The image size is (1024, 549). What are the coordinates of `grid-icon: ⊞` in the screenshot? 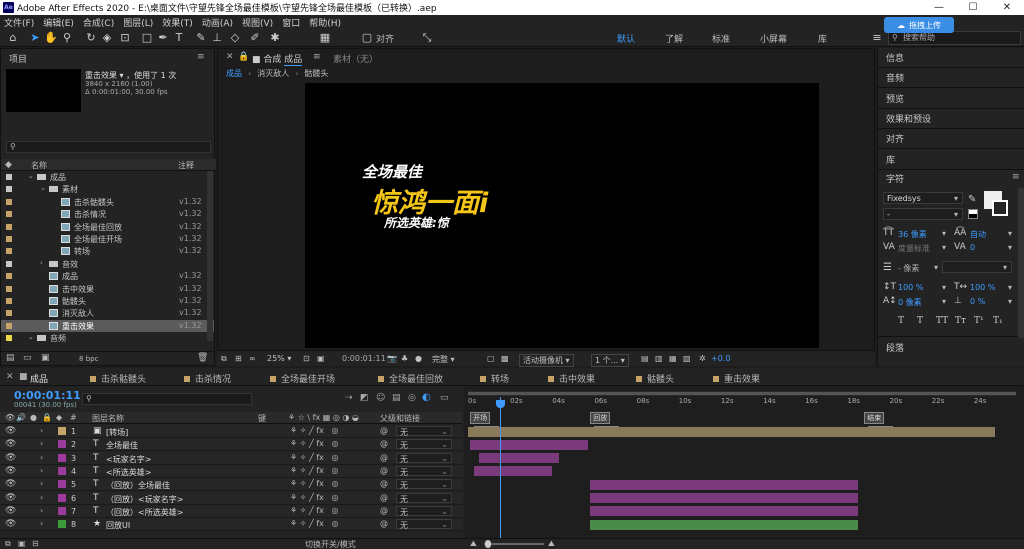 It's located at (238, 358).